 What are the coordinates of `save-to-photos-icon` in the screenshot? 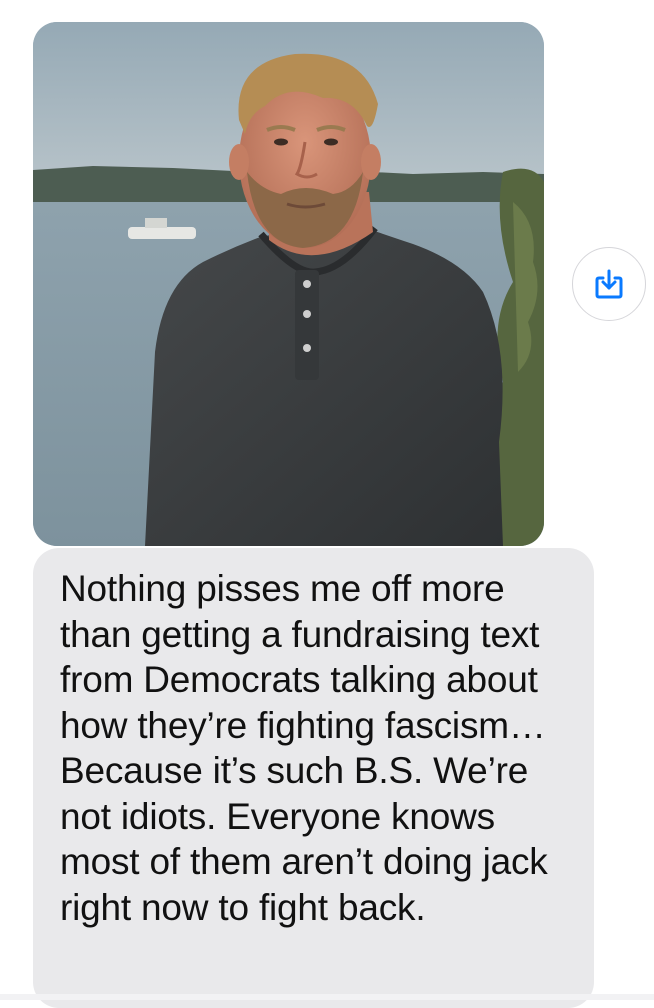 It's located at (609, 284).